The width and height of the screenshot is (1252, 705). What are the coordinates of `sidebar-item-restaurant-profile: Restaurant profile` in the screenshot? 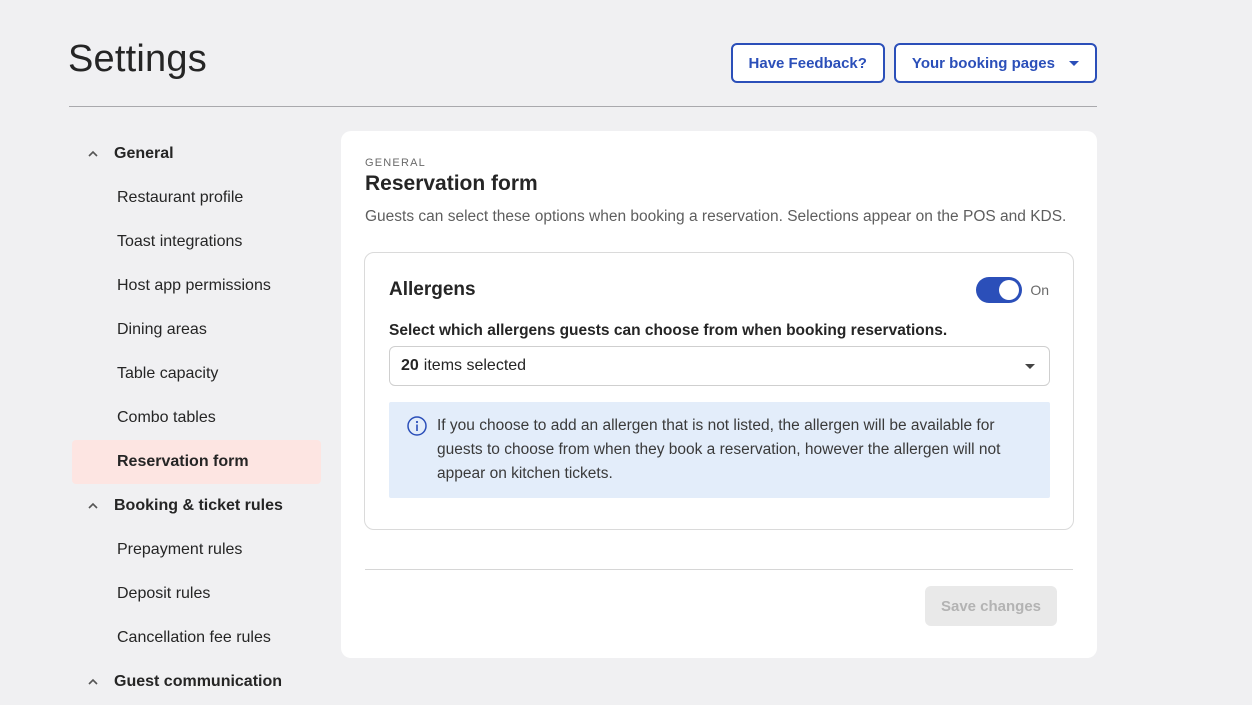 It's located at (196, 198).